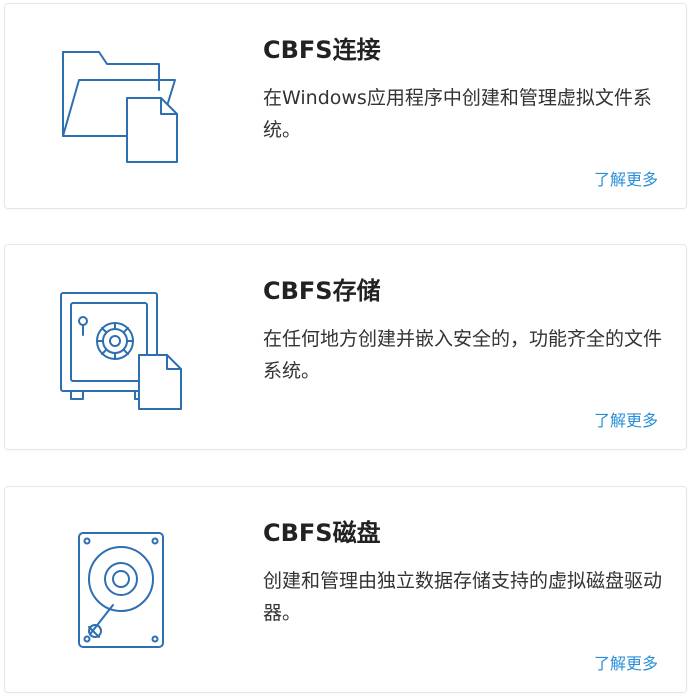 The height and width of the screenshot is (700, 700). Describe the element at coordinates (123, 107) in the screenshot. I see `folder-document-icon` at that location.